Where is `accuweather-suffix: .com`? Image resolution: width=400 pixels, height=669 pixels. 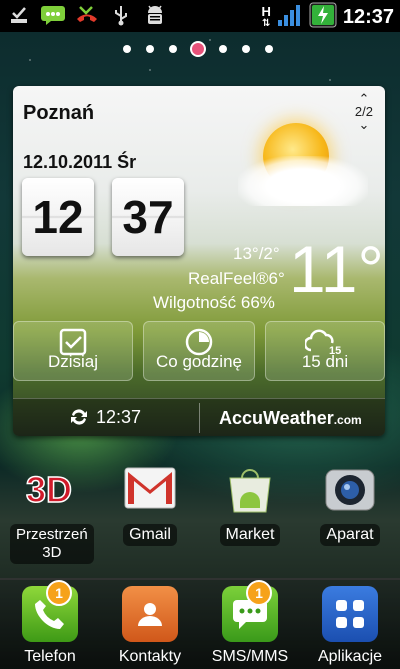
accuweather-suffix: .com is located at coordinates (347, 420).